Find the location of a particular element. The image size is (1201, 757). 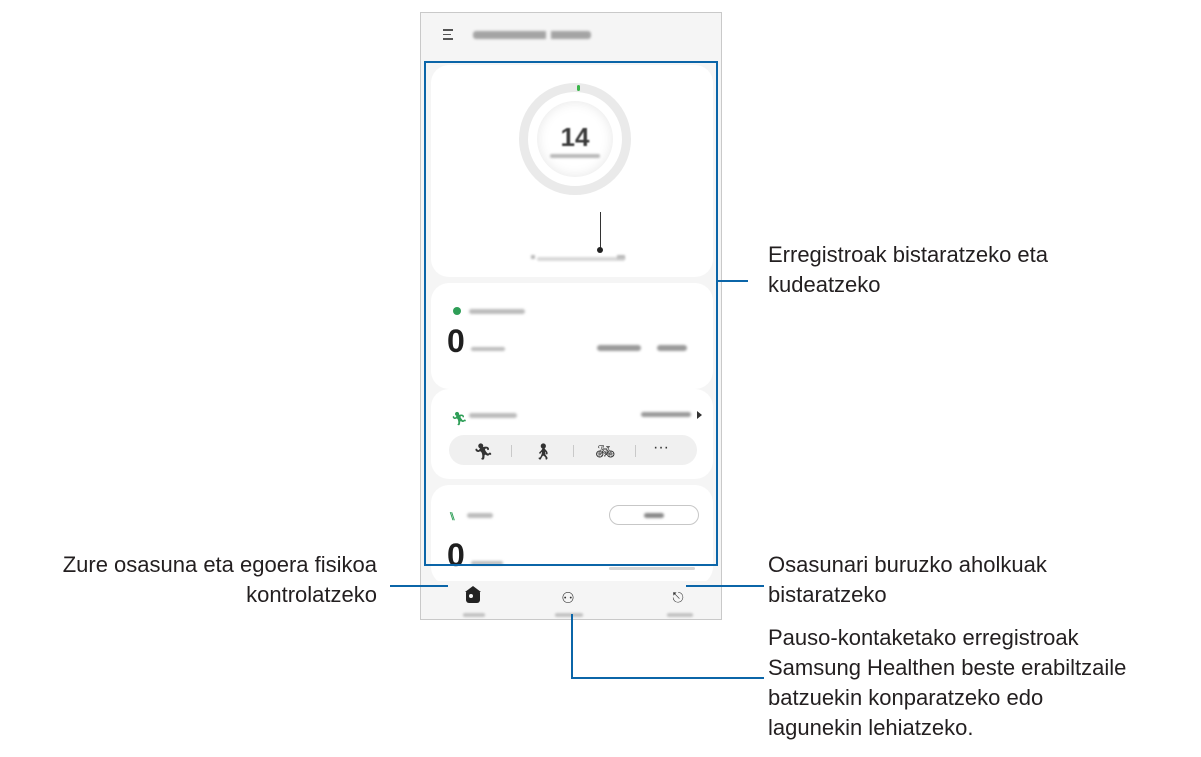

together-leader-horizontal is located at coordinates (667, 678).